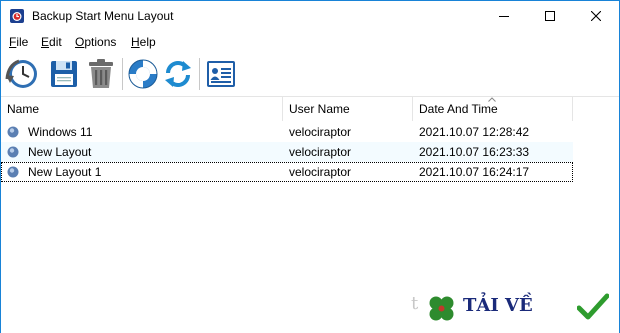 The width and height of the screenshot is (620, 333). Describe the element at coordinates (441, 308) in the screenshot. I see `clover-icon` at that location.